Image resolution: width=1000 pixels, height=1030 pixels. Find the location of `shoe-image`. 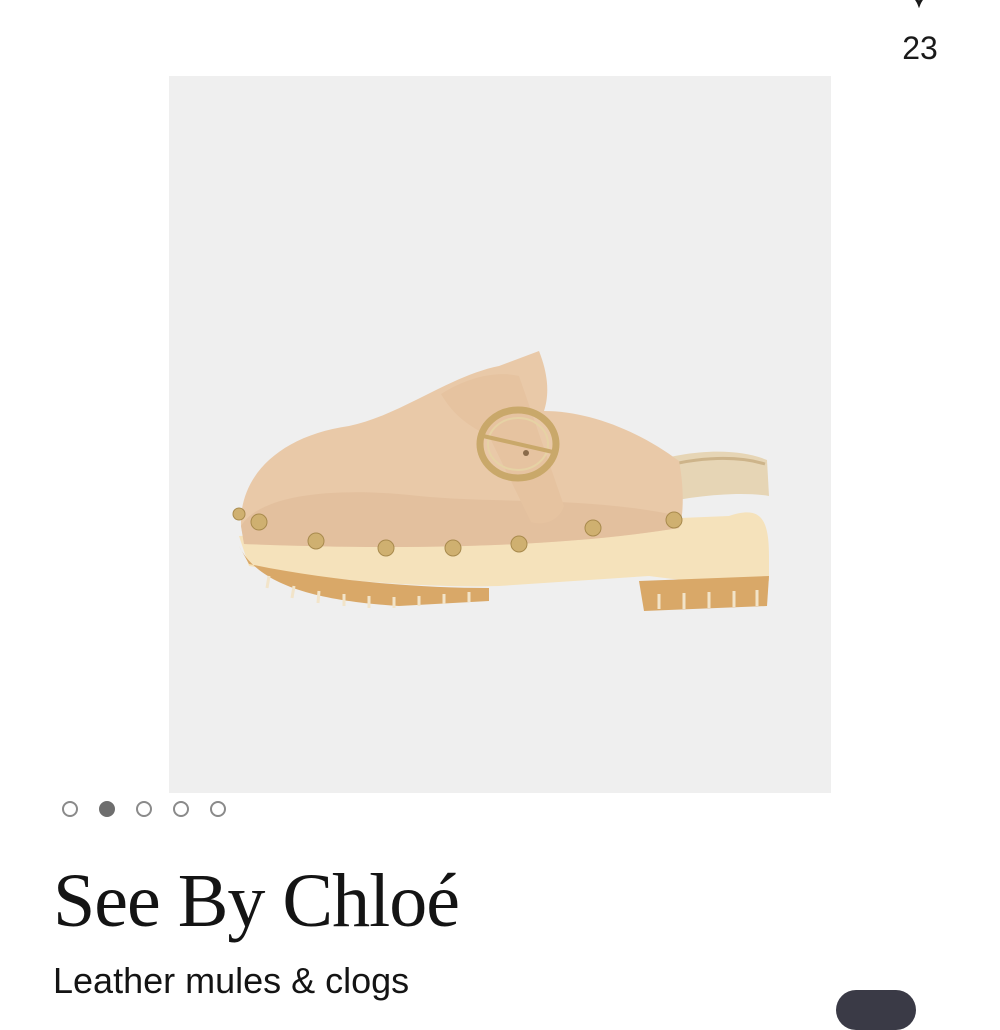

shoe-image is located at coordinates (500, 481).